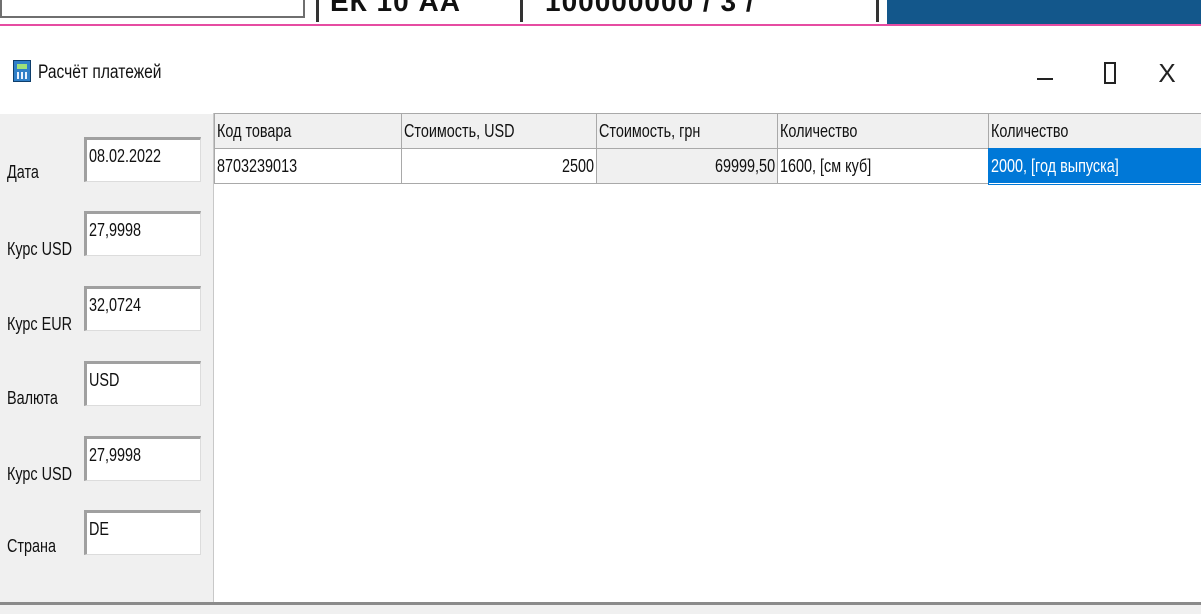 This screenshot has width=1201, height=614. What do you see at coordinates (1044, 13) in the screenshot?
I see `background-blue-bar` at bounding box center [1044, 13].